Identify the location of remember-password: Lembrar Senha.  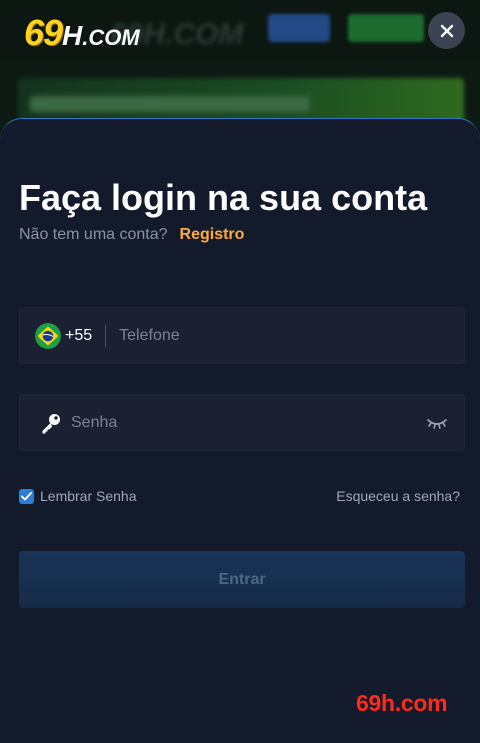
(78, 496).